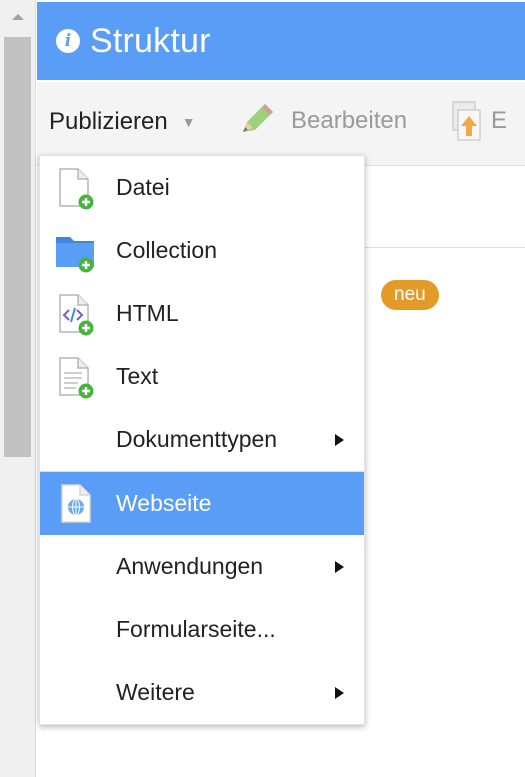 The height and width of the screenshot is (777, 525). I want to click on publish-dropdown-button: Publizieren ▼, so click(122, 122).